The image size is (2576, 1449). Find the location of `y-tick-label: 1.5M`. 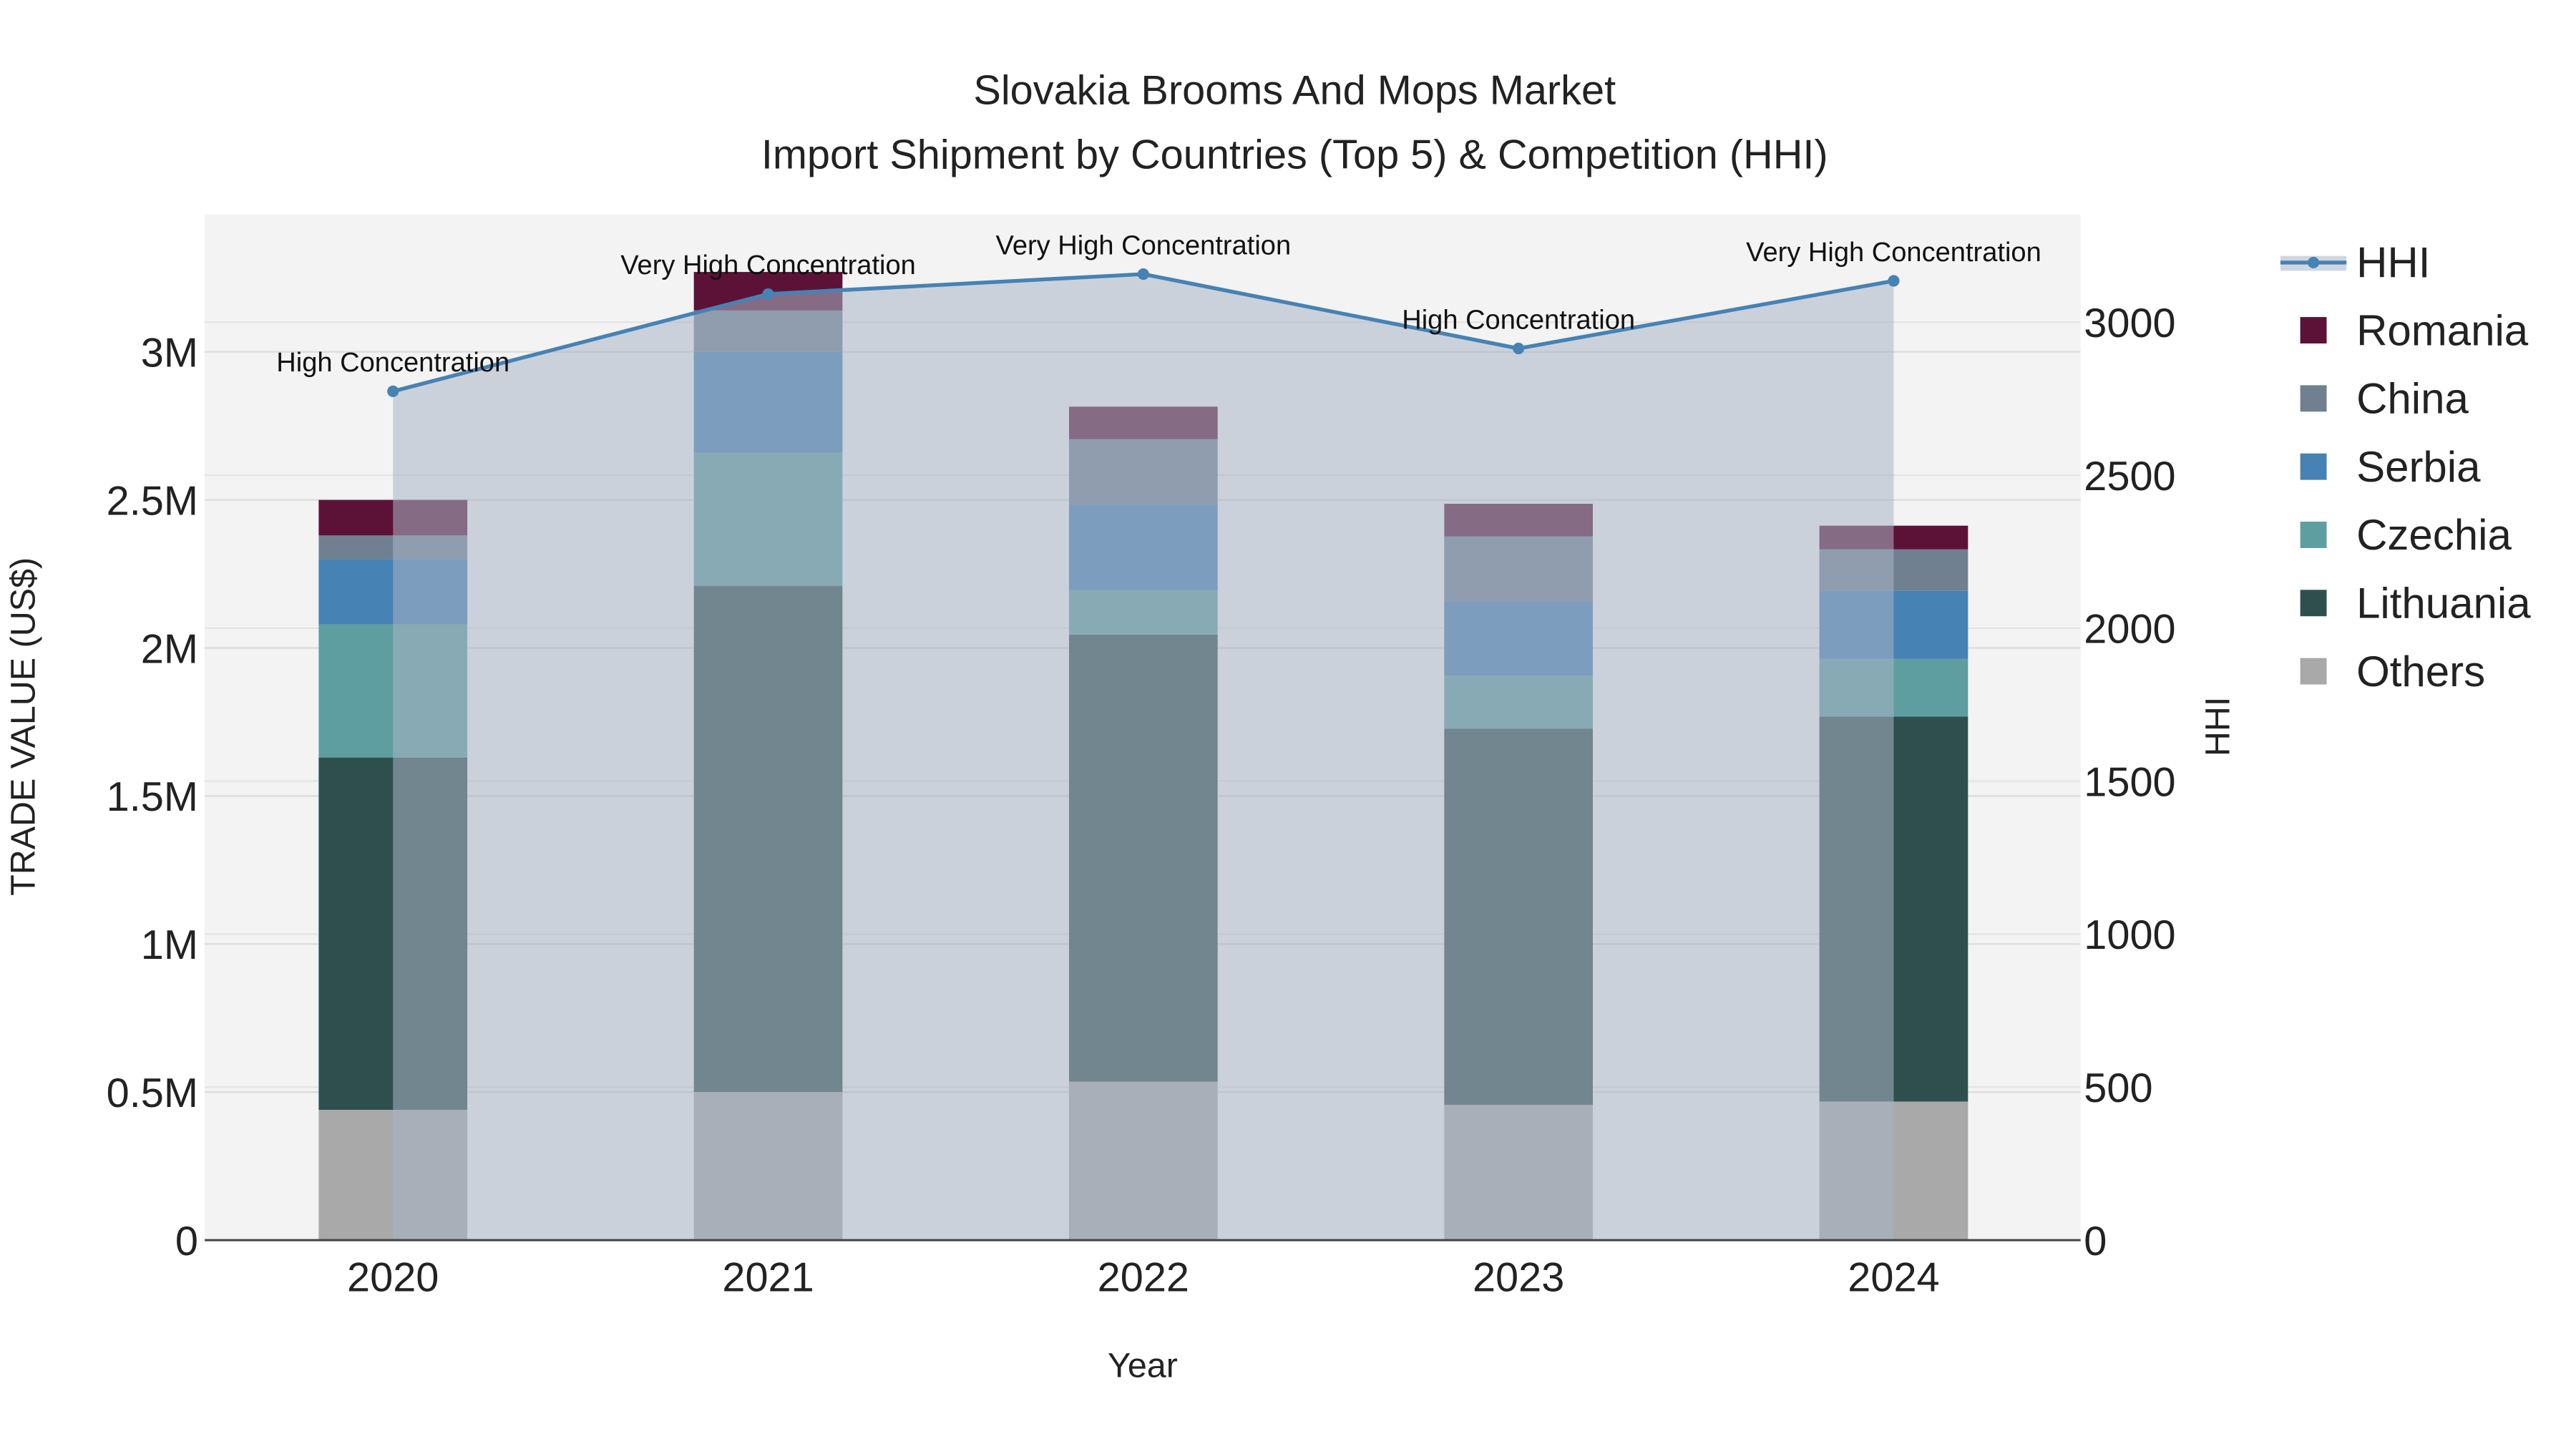

y-tick-label: 1.5M is located at coordinates (152, 797).